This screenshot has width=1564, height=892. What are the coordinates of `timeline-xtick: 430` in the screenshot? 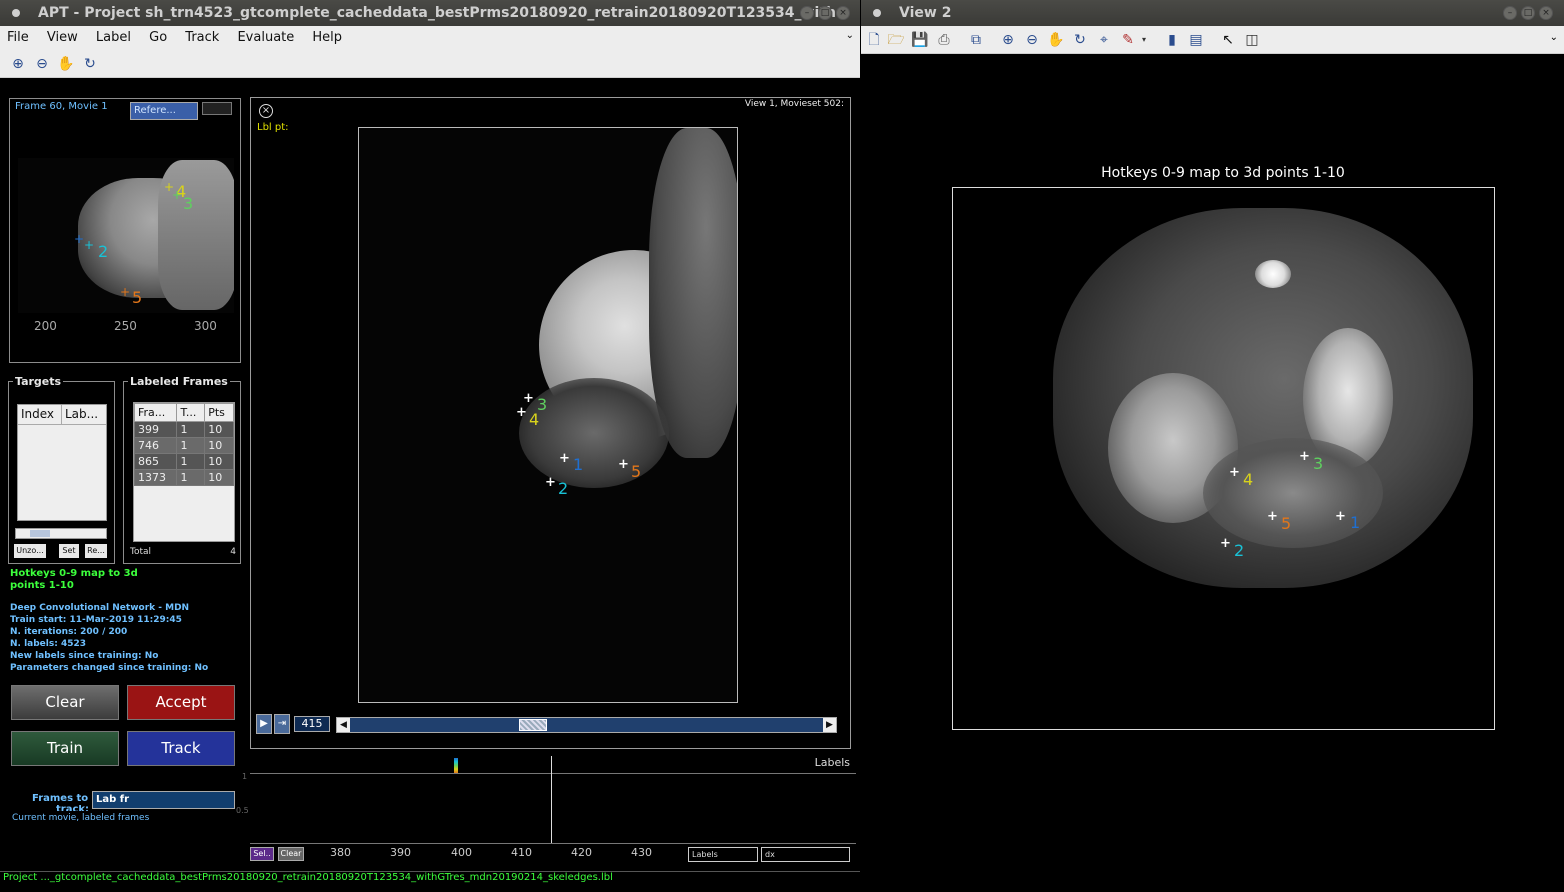 It's located at (641, 852).